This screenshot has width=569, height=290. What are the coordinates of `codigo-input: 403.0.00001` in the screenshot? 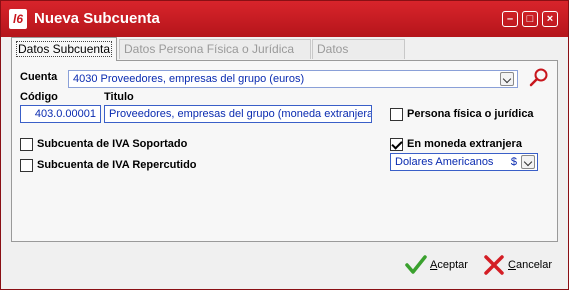 It's located at (60, 114).